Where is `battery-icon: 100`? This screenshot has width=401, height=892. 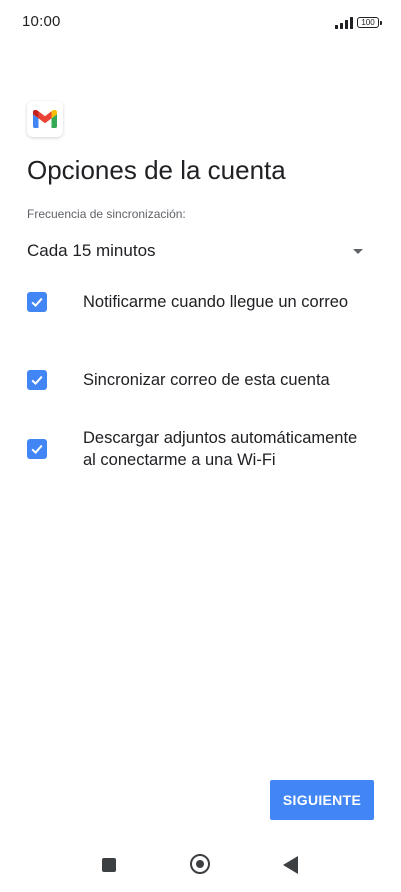 battery-icon: 100 is located at coordinates (369, 22).